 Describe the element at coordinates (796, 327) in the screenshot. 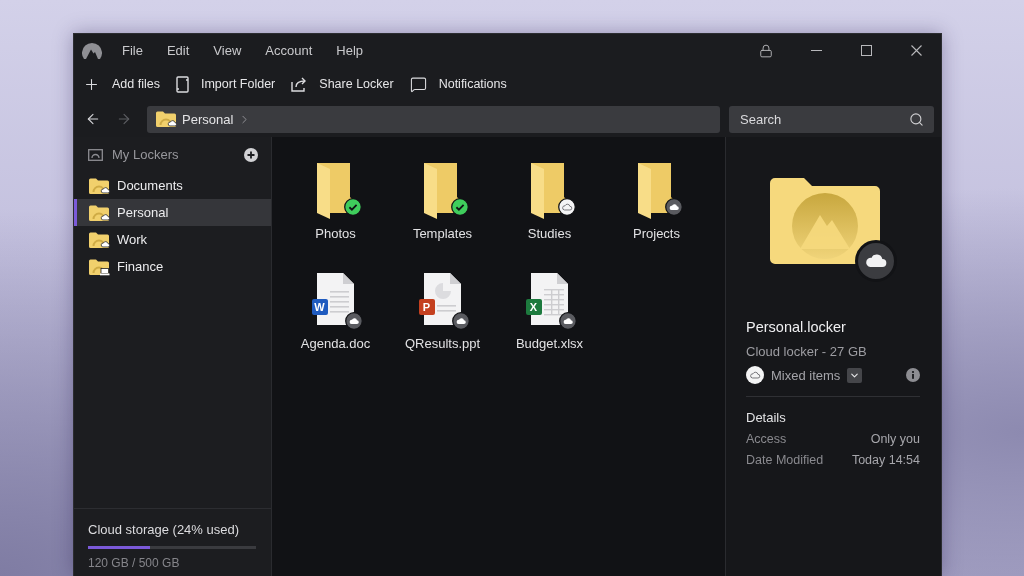

I see `locker-title: Personal.locker` at that location.